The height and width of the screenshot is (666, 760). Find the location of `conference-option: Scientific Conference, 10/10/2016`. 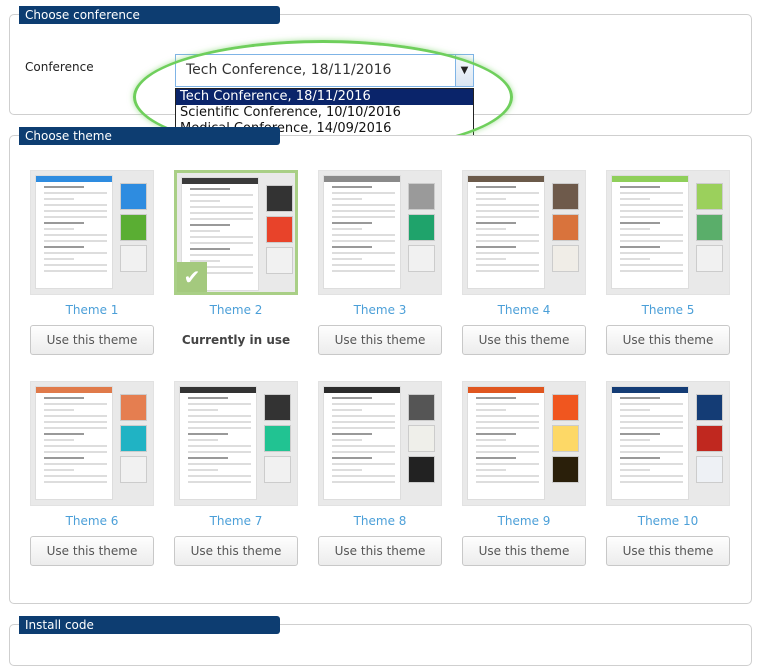

conference-option: Scientific Conference, 10/10/2016 is located at coordinates (324, 113).